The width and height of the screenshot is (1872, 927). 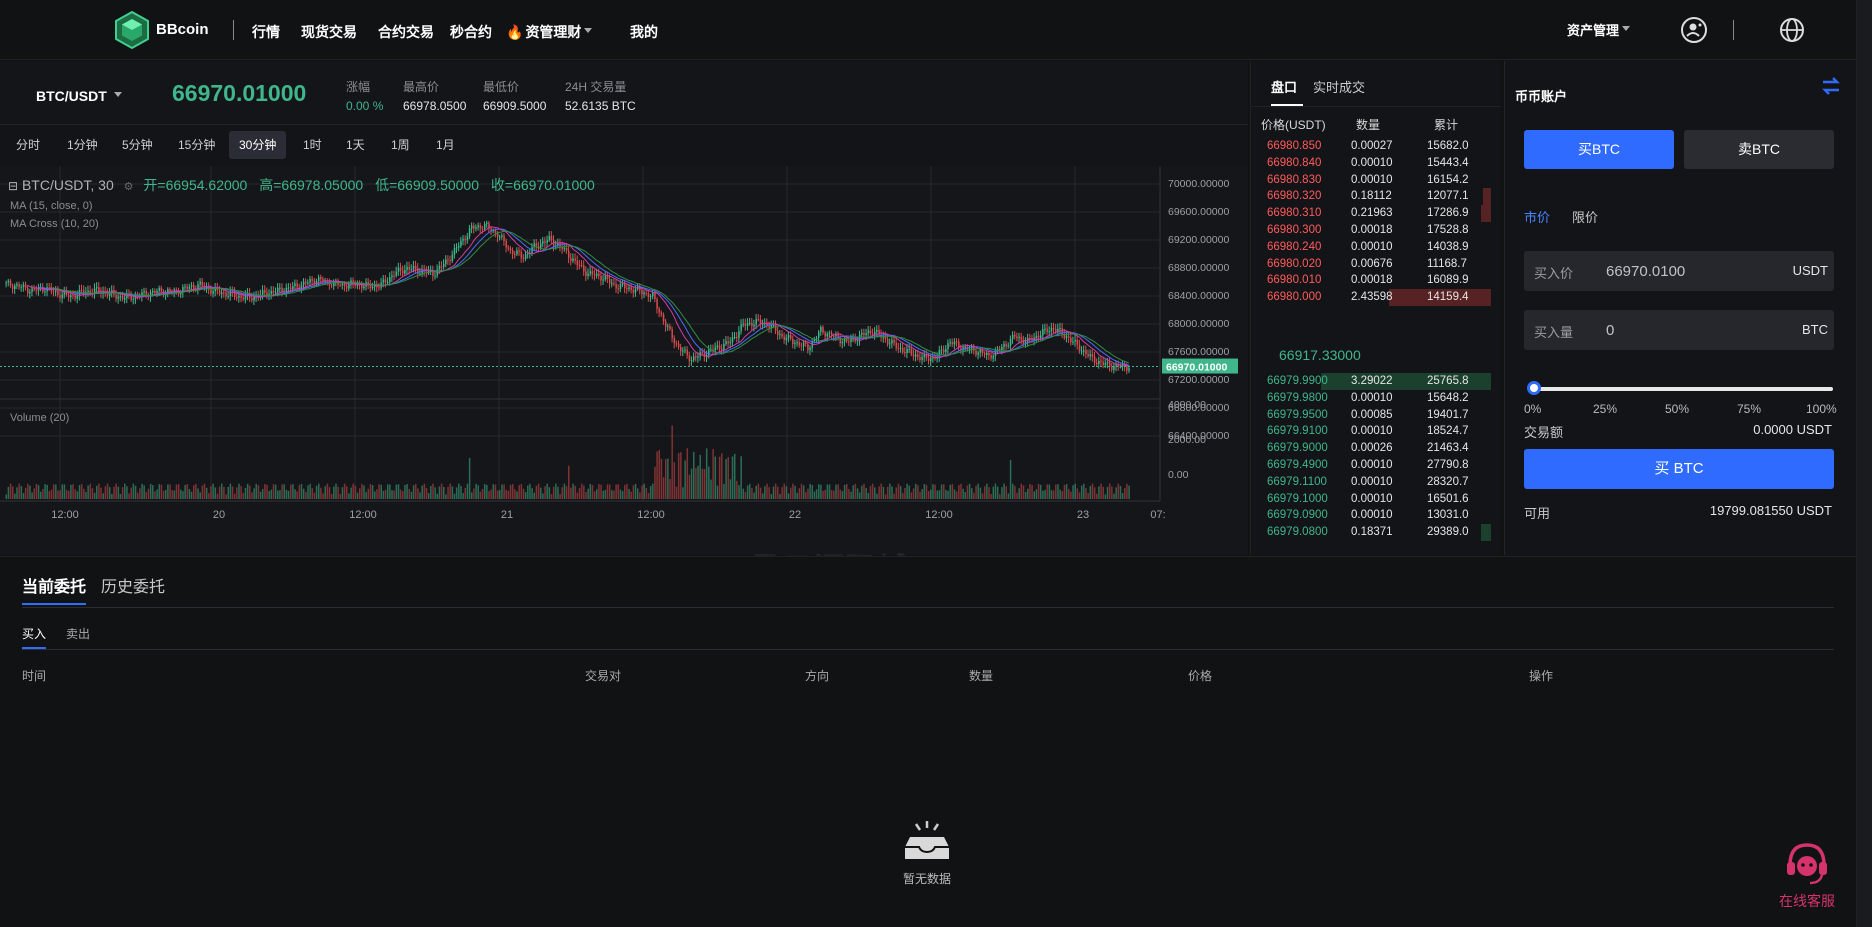 What do you see at coordinates (1679, 469) in the screenshot?
I see `submit-buy-button: 买 BTC` at bounding box center [1679, 469].